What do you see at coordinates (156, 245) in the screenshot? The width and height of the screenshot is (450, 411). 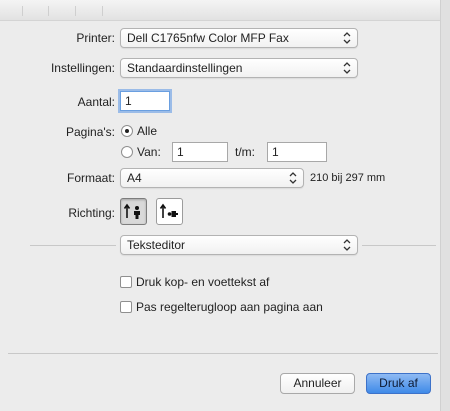 I see `section-value: Teksteditor` at bounding box center [156, 245].